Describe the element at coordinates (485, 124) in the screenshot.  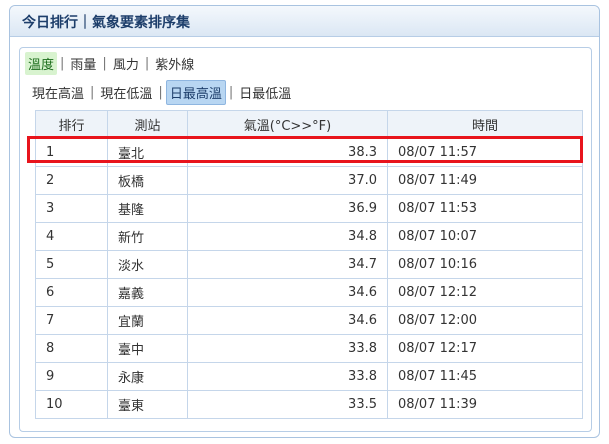
I see `column-header-time: 時間` at that location.